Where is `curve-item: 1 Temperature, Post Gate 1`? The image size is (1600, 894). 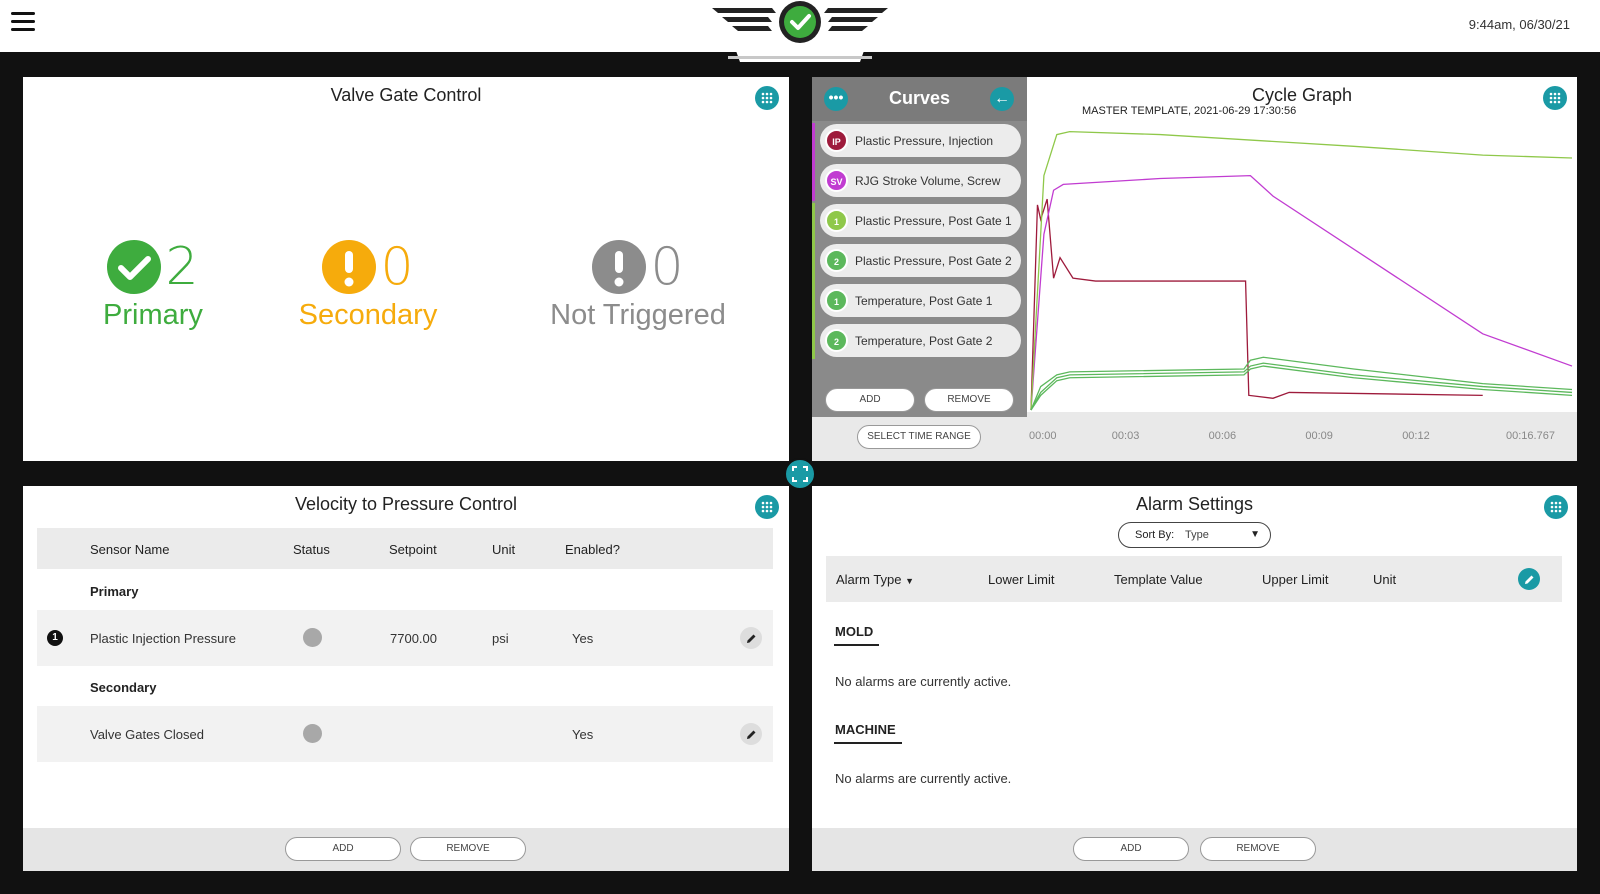 curve-item: 1 Temperature, Post Gate 1 is located at coordinates (920, 300).